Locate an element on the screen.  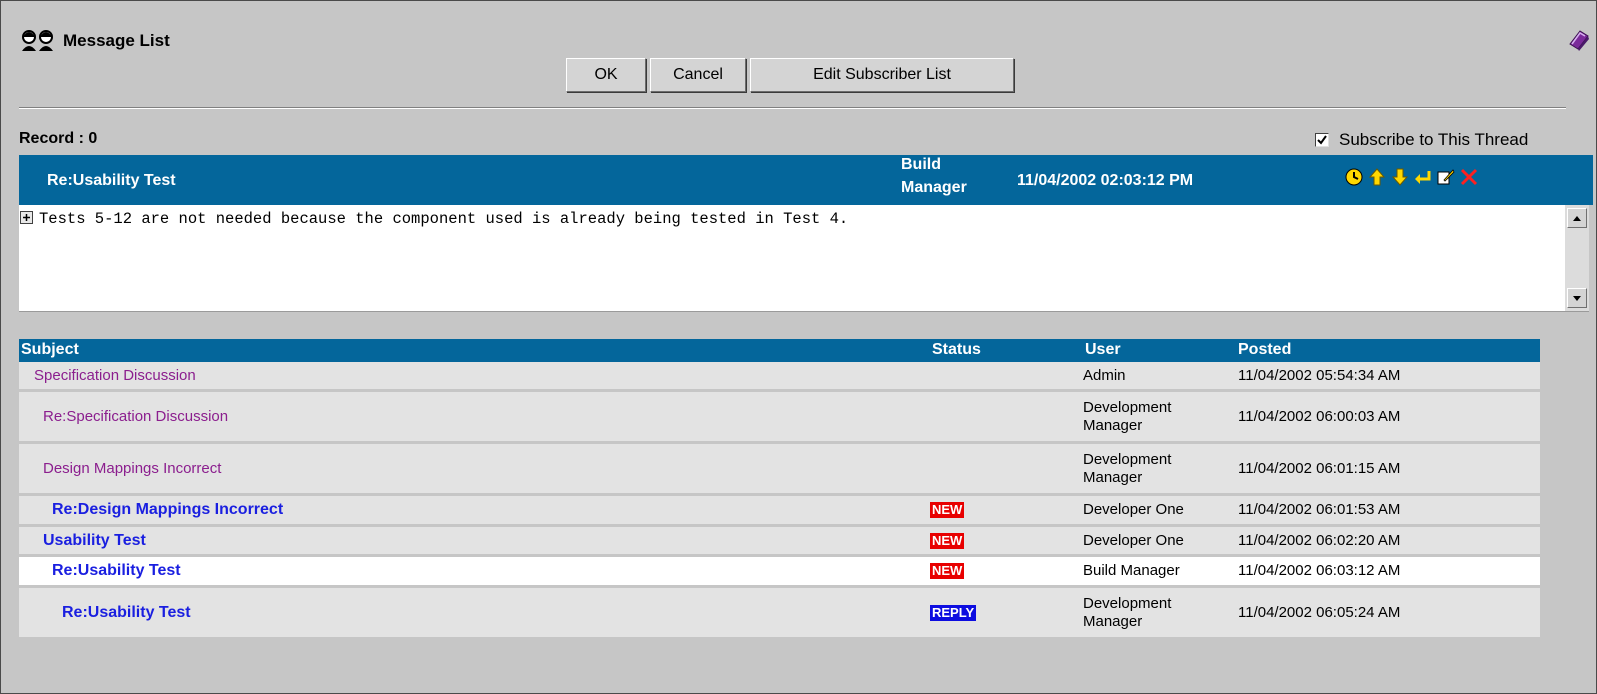
title-bar: Message List is located at coordinates (94, 41).